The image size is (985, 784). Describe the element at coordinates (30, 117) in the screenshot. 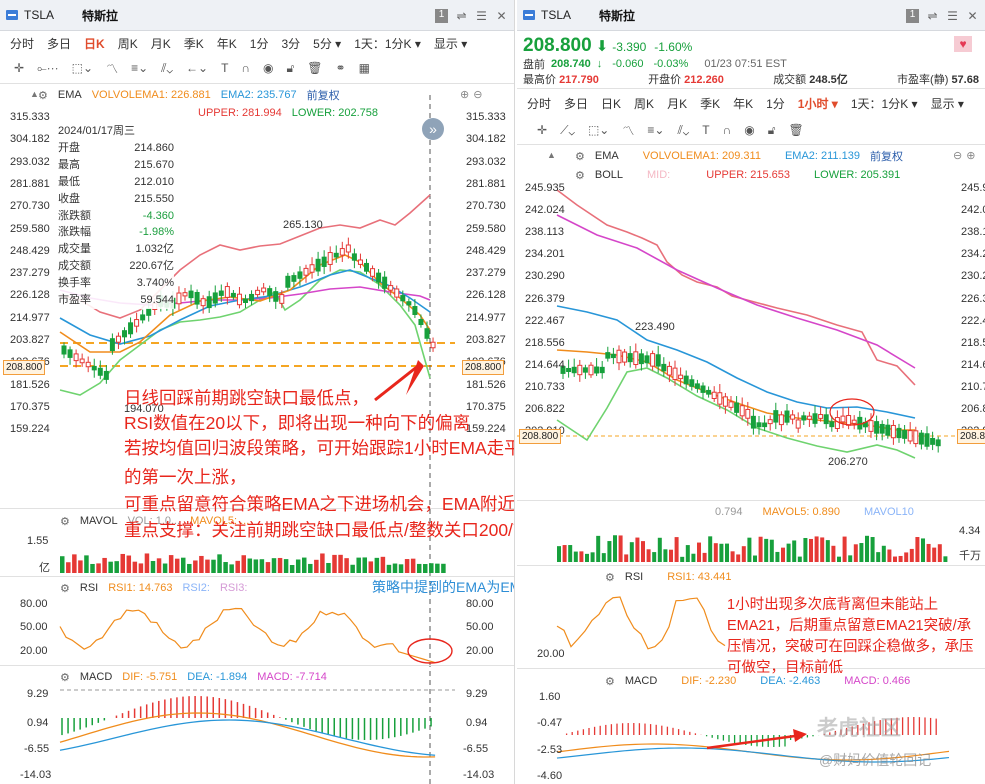

I see `left-axis-tick-0: 315.333` at that location.